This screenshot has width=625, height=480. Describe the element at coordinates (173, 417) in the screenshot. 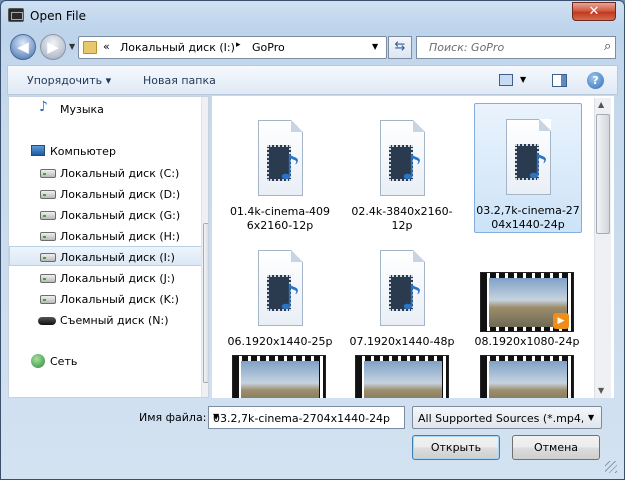

I see `filename-label: Имя файла:` at that location.